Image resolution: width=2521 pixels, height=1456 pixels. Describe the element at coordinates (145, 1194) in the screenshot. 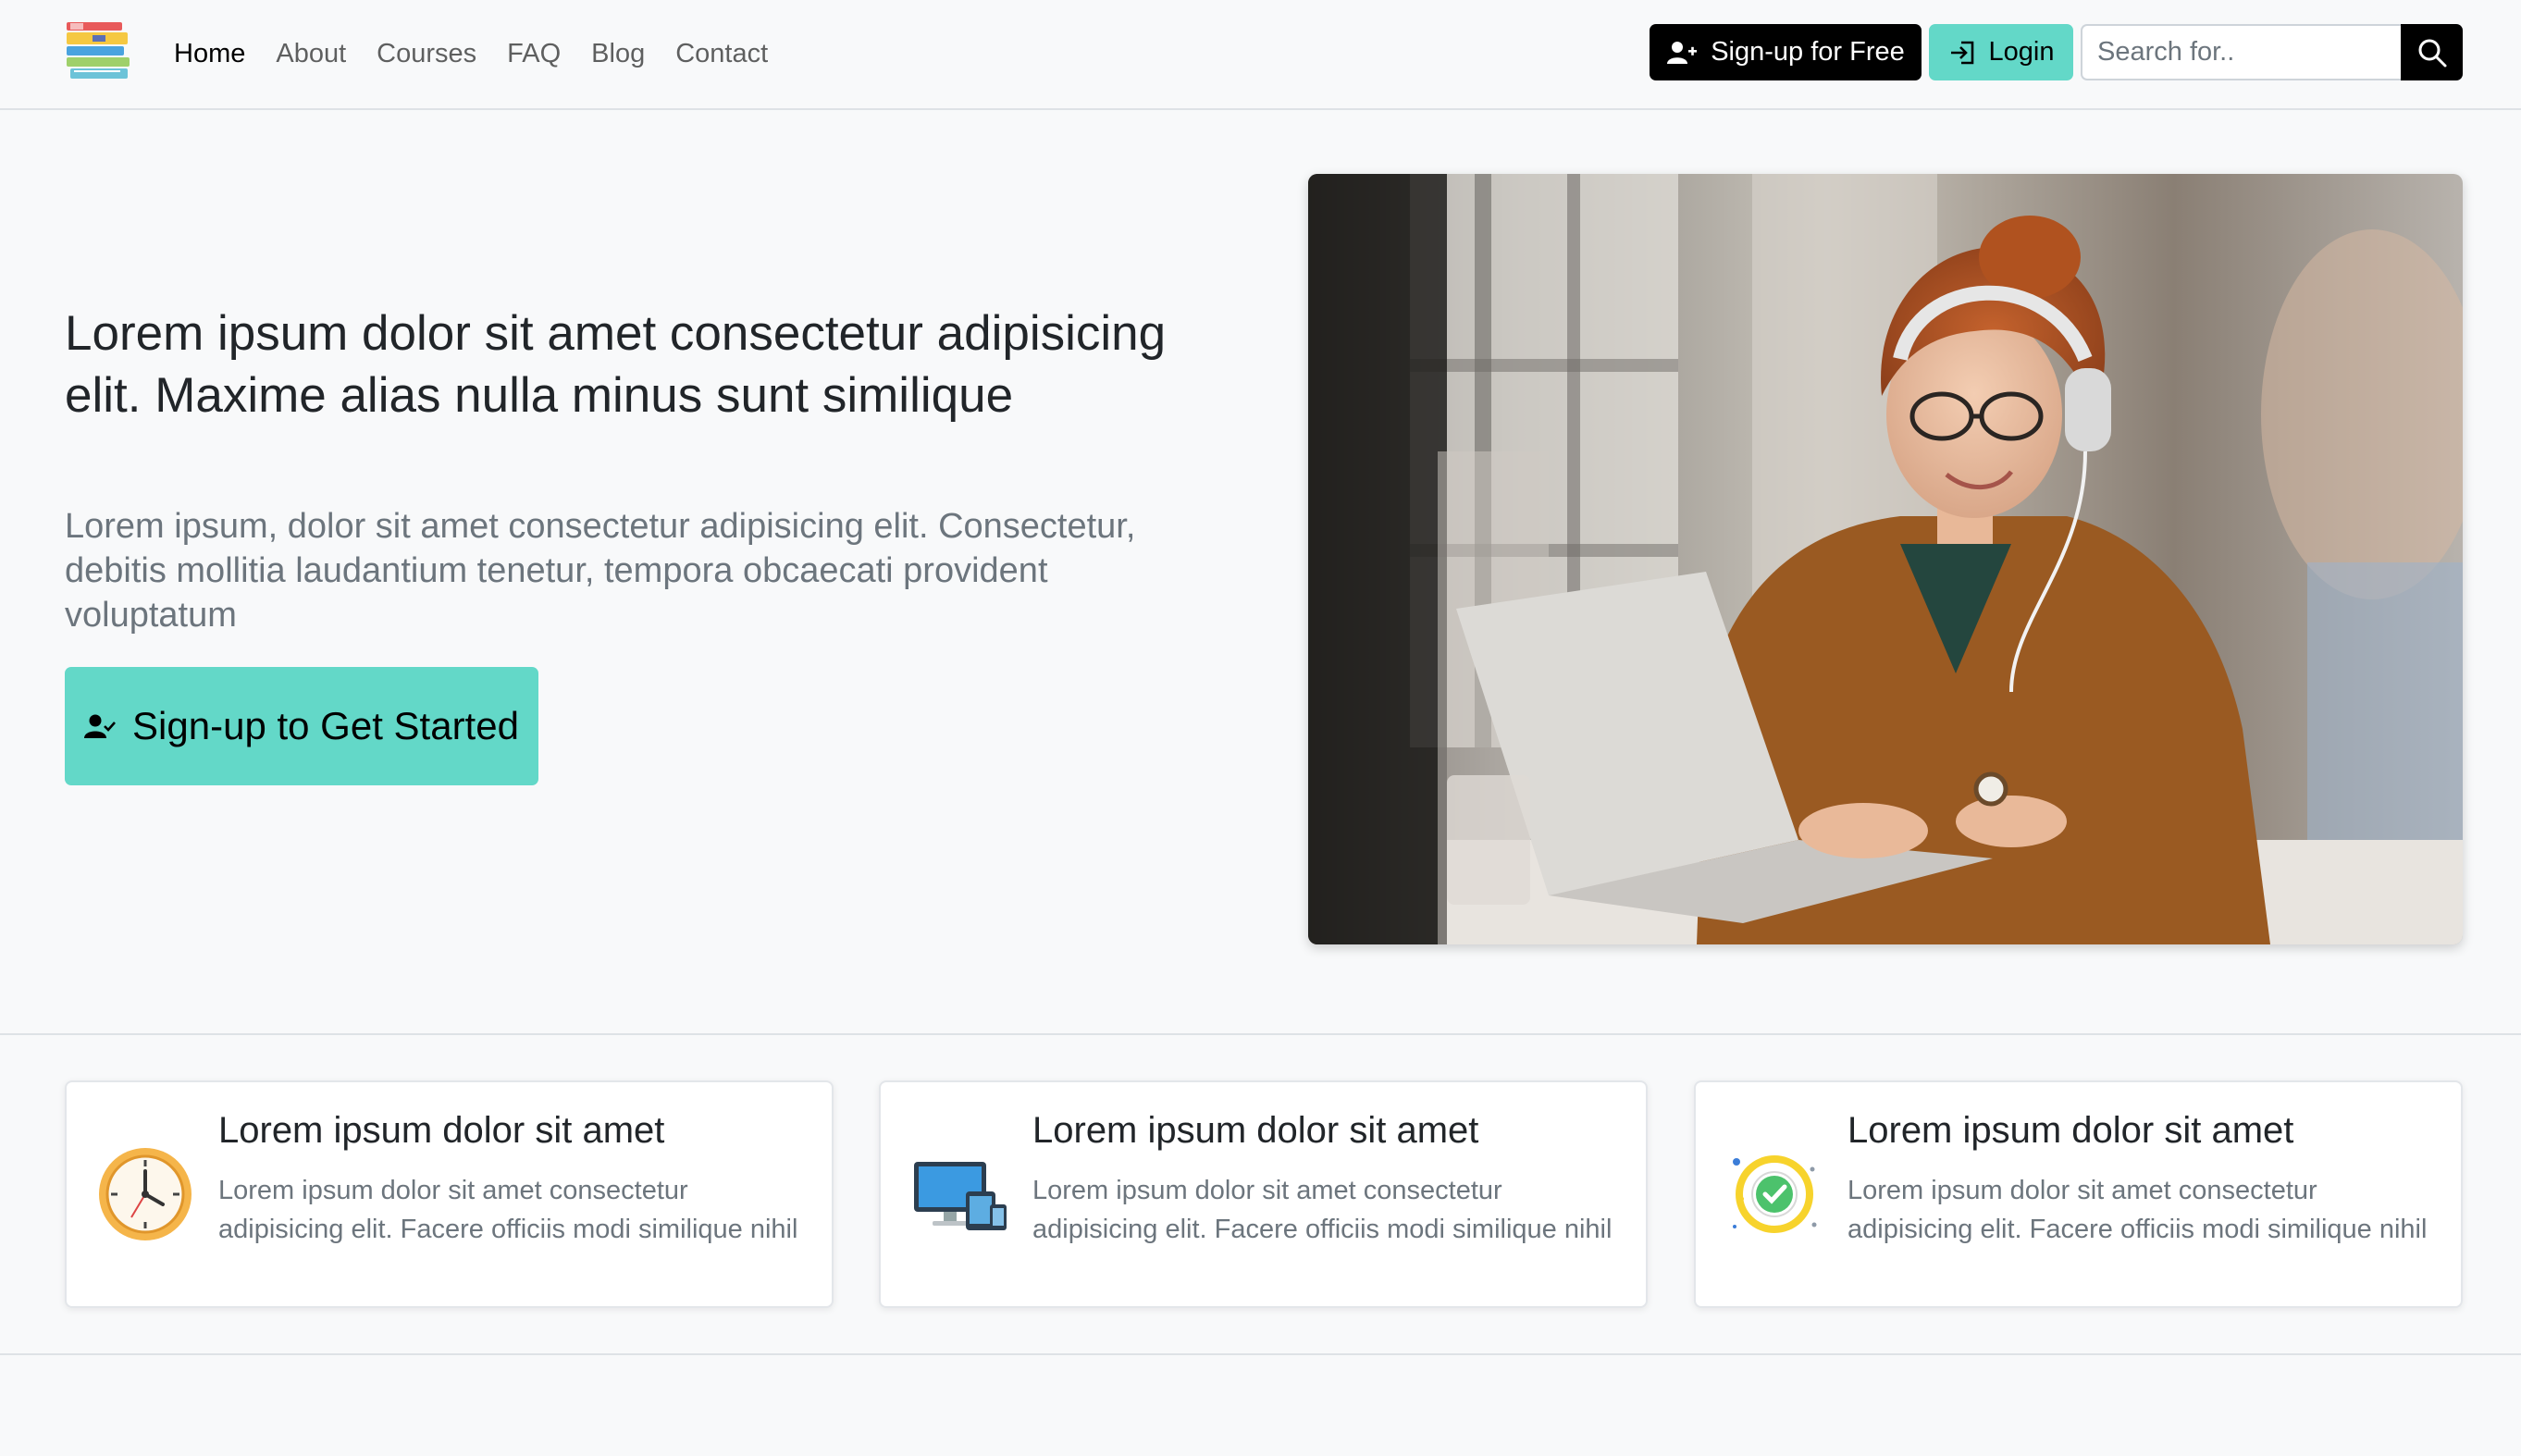

I see `clock-icon` at that location.